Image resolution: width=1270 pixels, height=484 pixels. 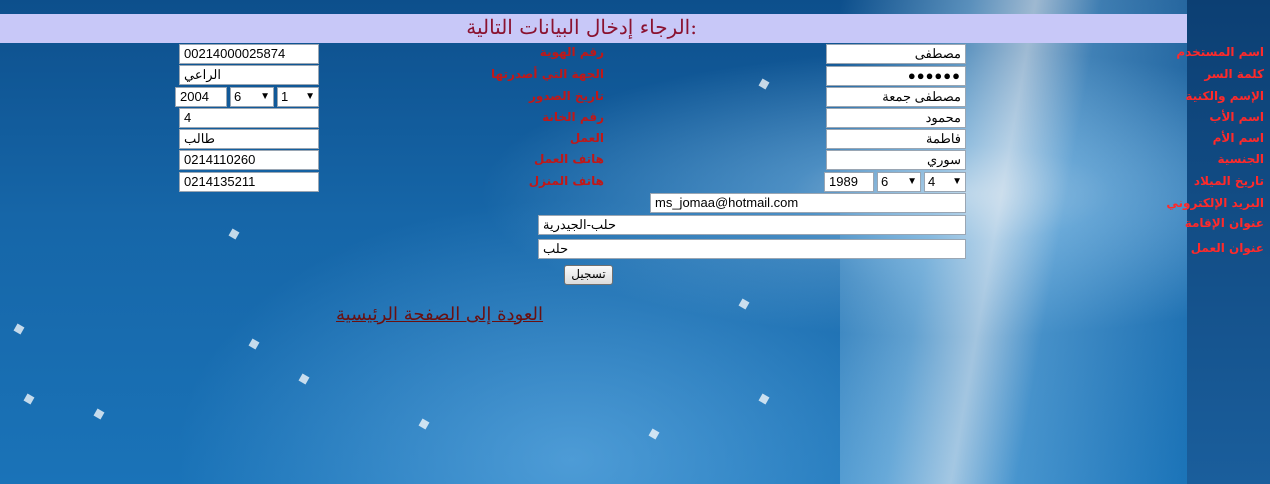 What do you see at coordinates (566, 181) in the screenshot?
I see `label-home-phone: هاتف المنزل` at bounding box center [566, 181].